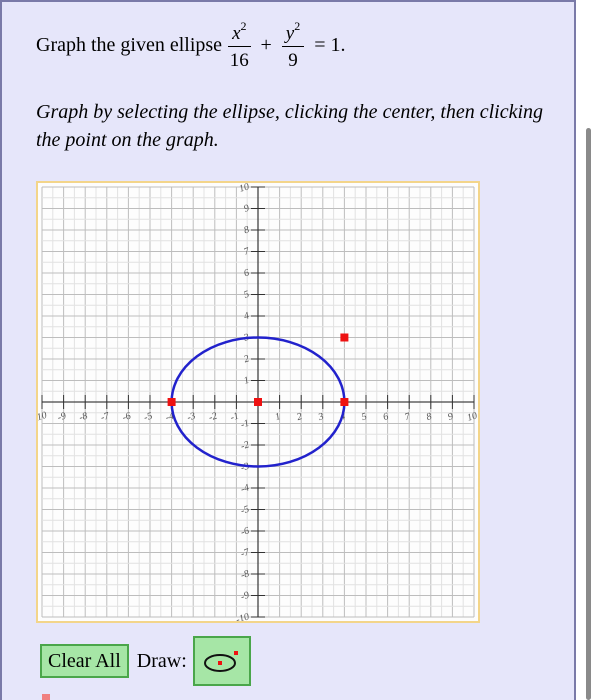  I want to click on equals-one: = 1., so click(330, 44).